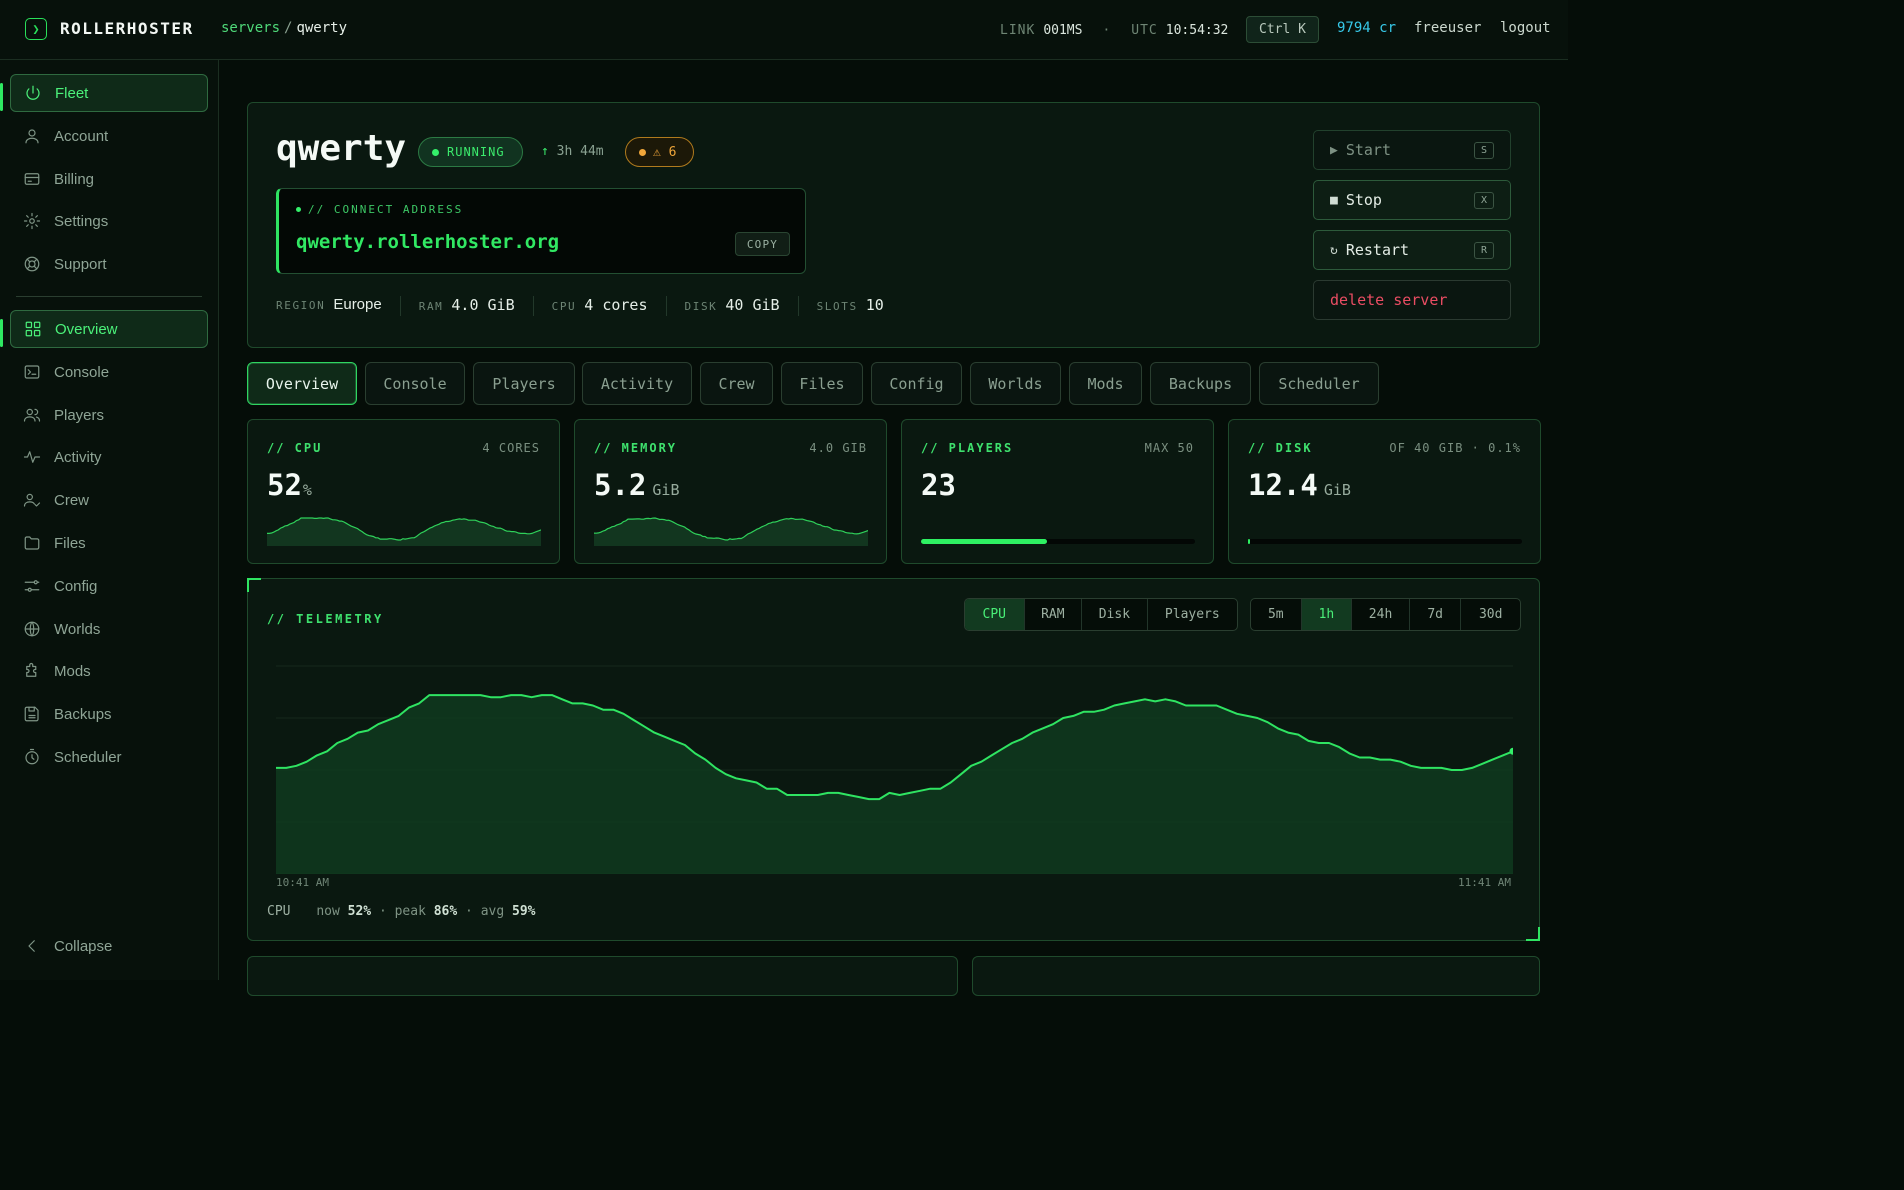 This screenshot has width=1904, height=1190. I want to click on sidebar-item-fleet: Fleet, so click(109, 93).